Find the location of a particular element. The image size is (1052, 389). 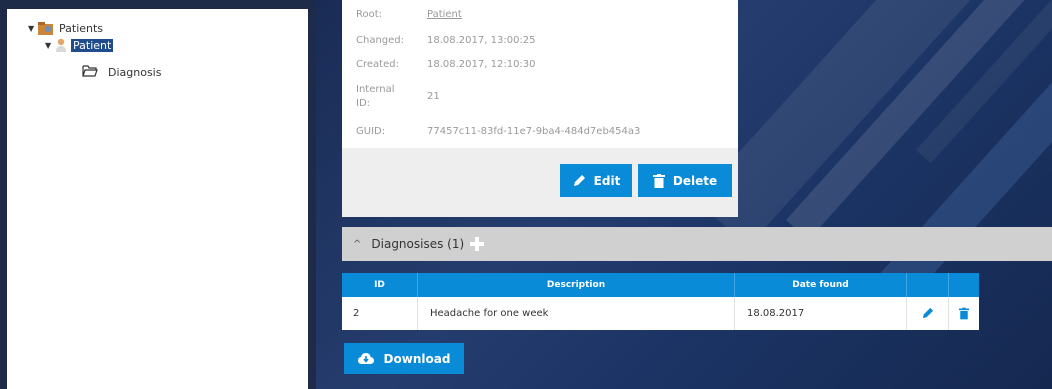

folder-icon is located at coordinates (46, 28).